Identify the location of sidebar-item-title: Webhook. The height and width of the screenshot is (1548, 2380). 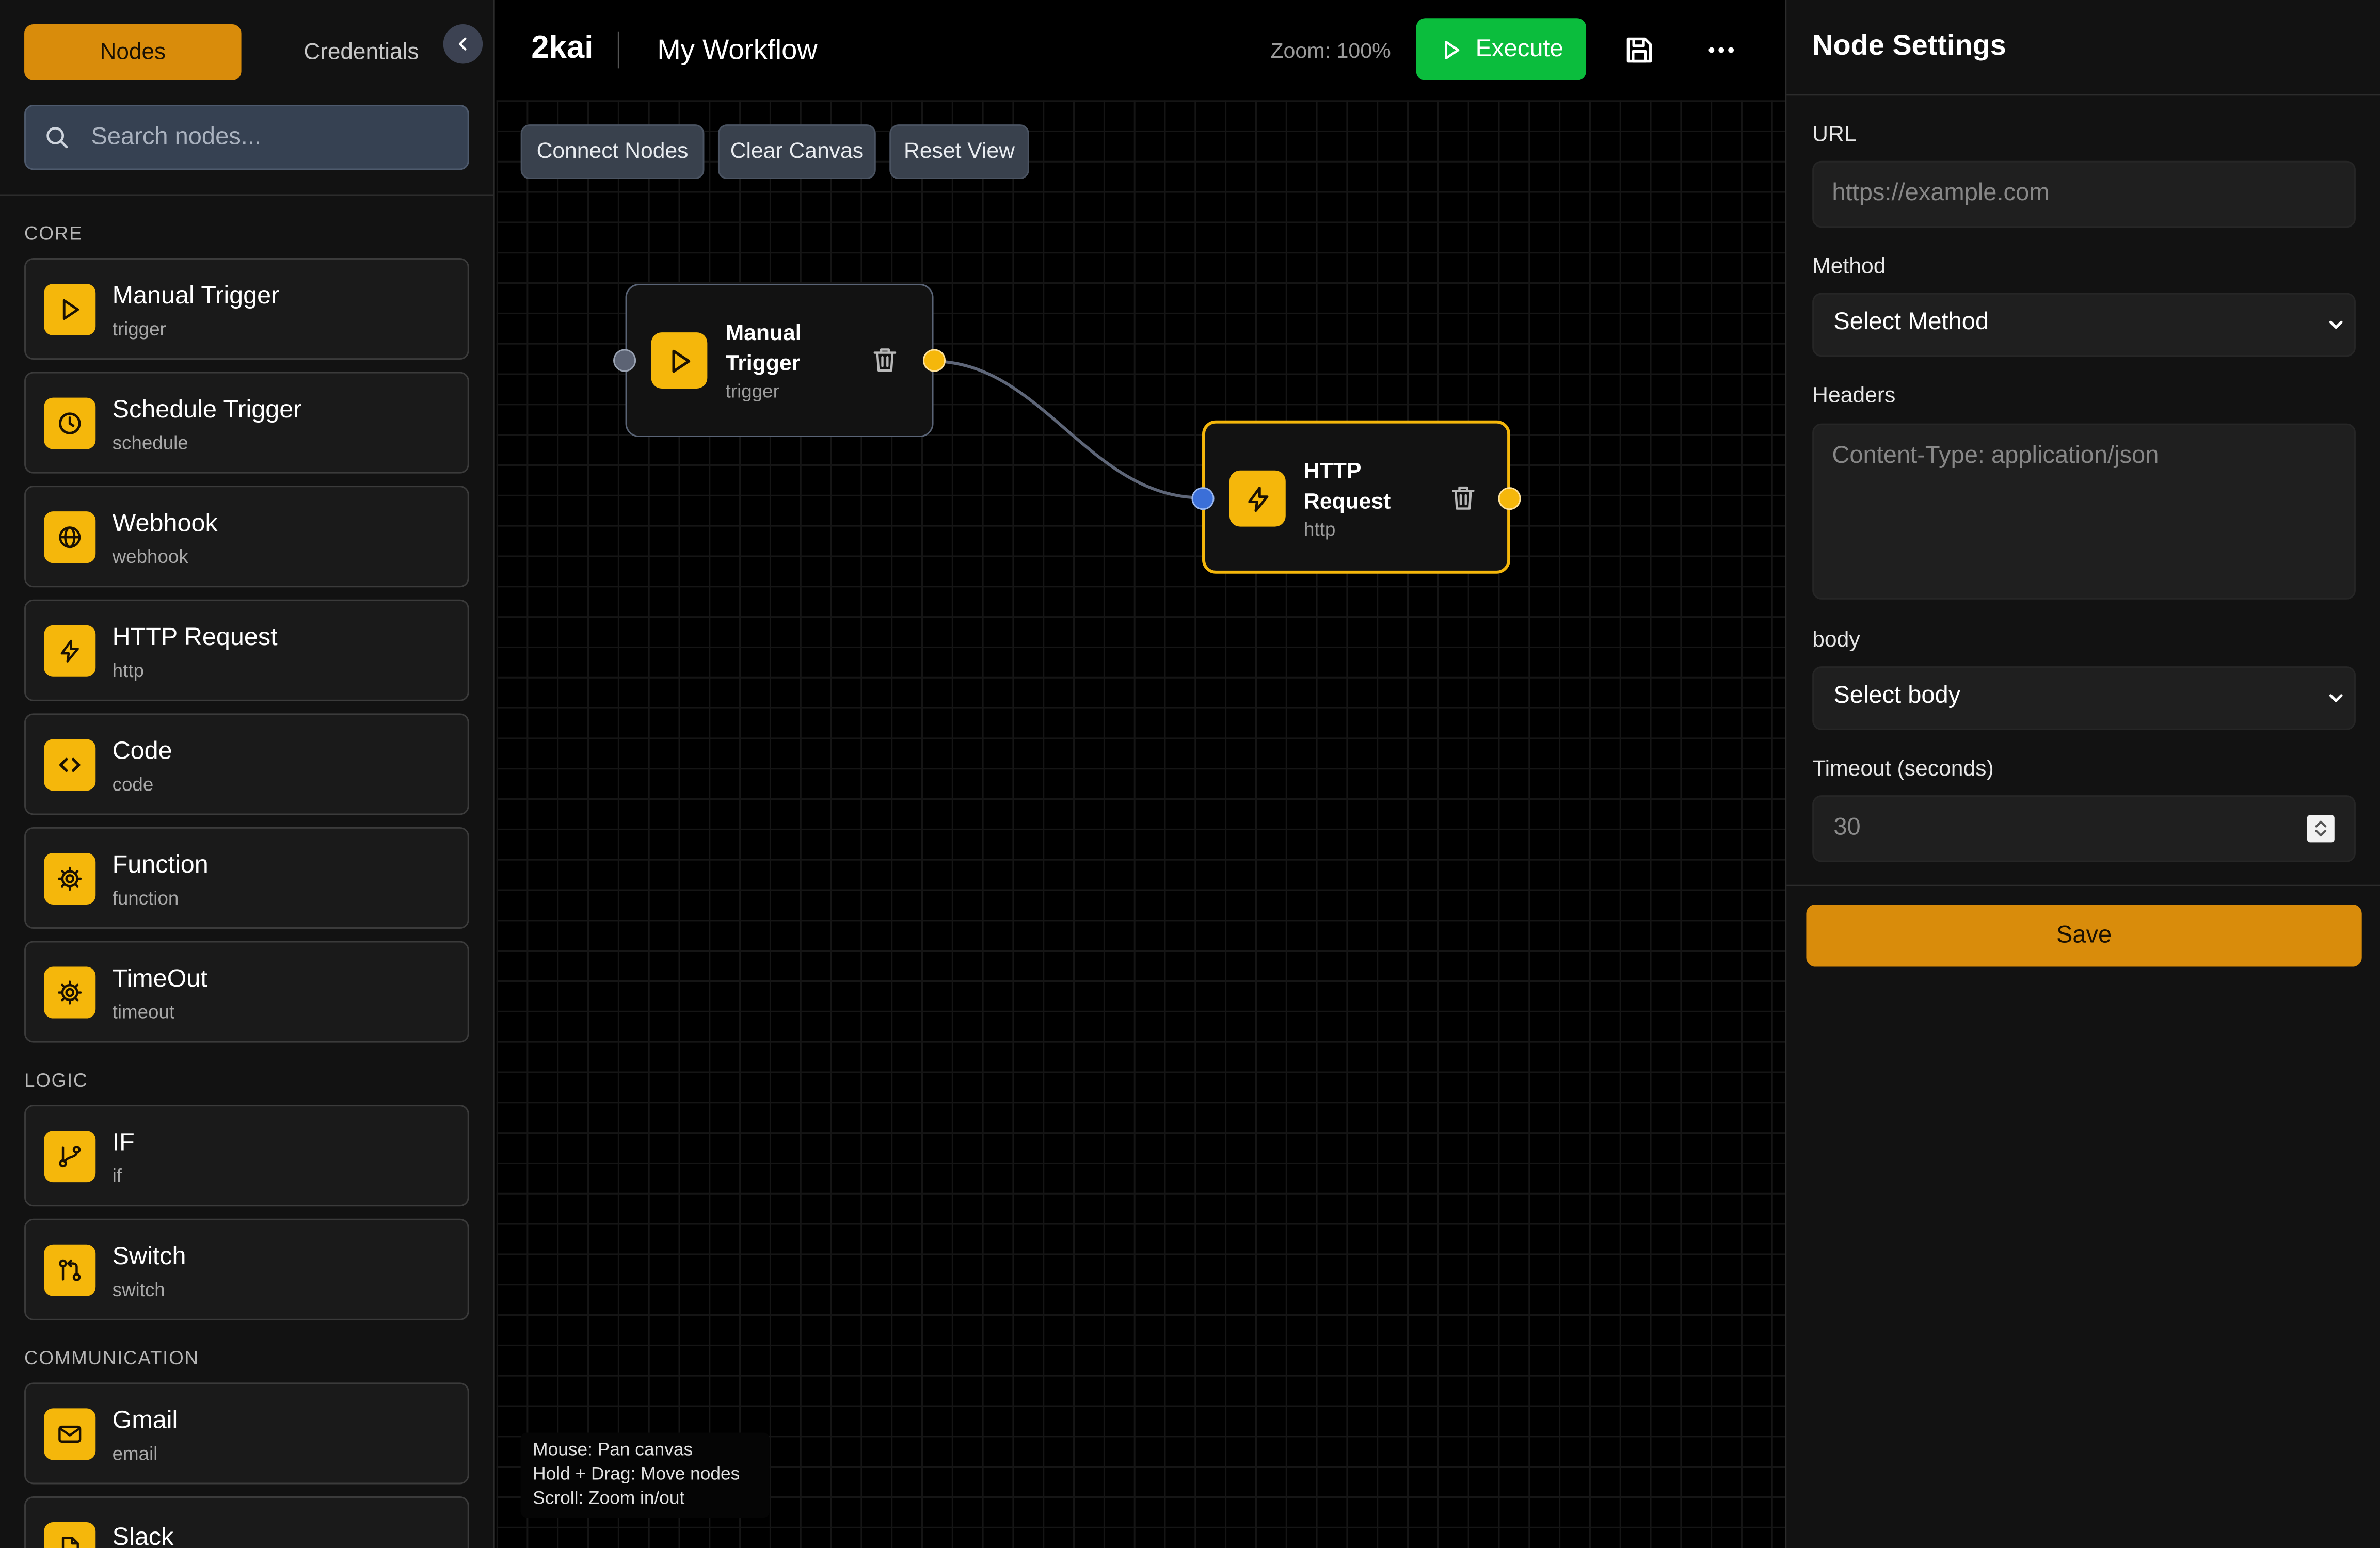
(165, 524).